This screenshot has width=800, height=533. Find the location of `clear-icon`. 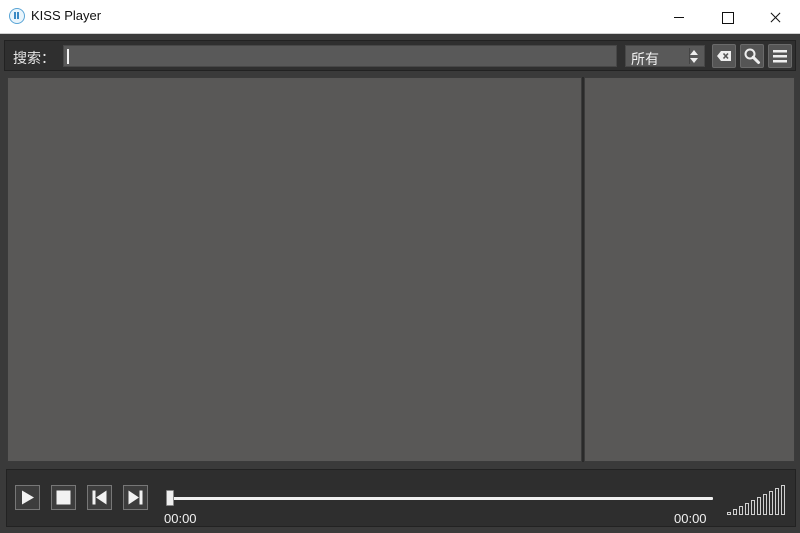

clear-icon is located at coordinates (724, 56).